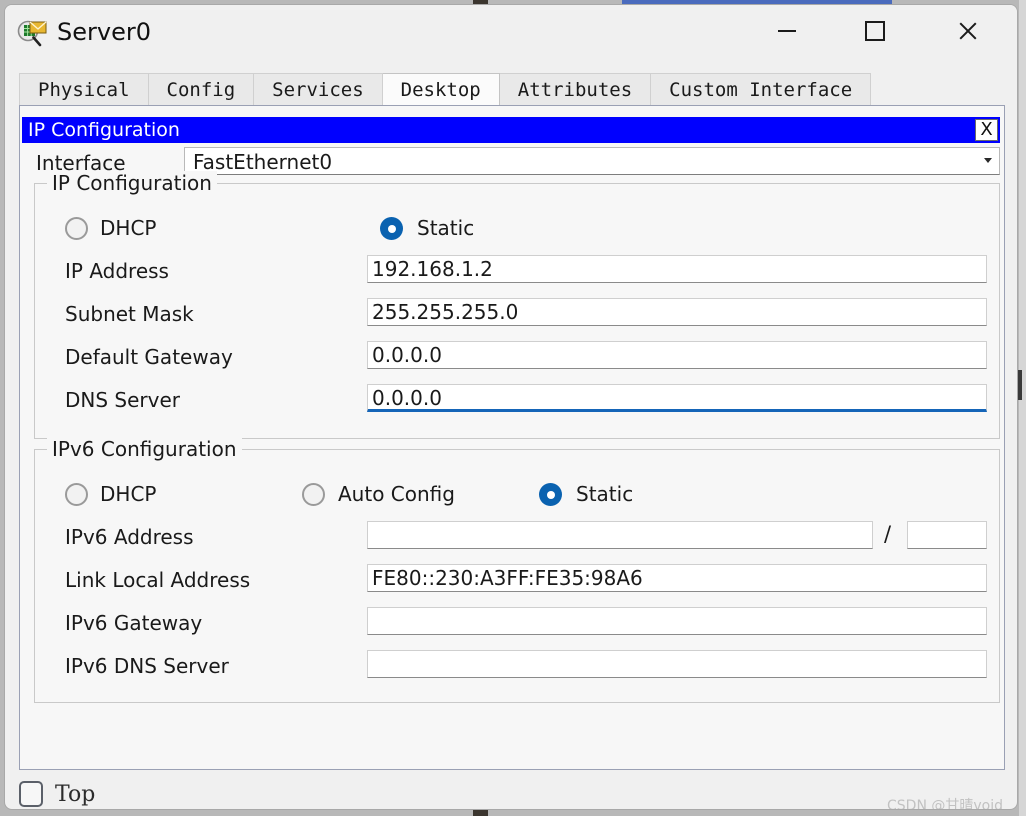 The width and height of the screenshot is (1026, 816). I want to click on link-local-address-value: FE80::230:A3FF:FE35:98A6, so click(507, 578).